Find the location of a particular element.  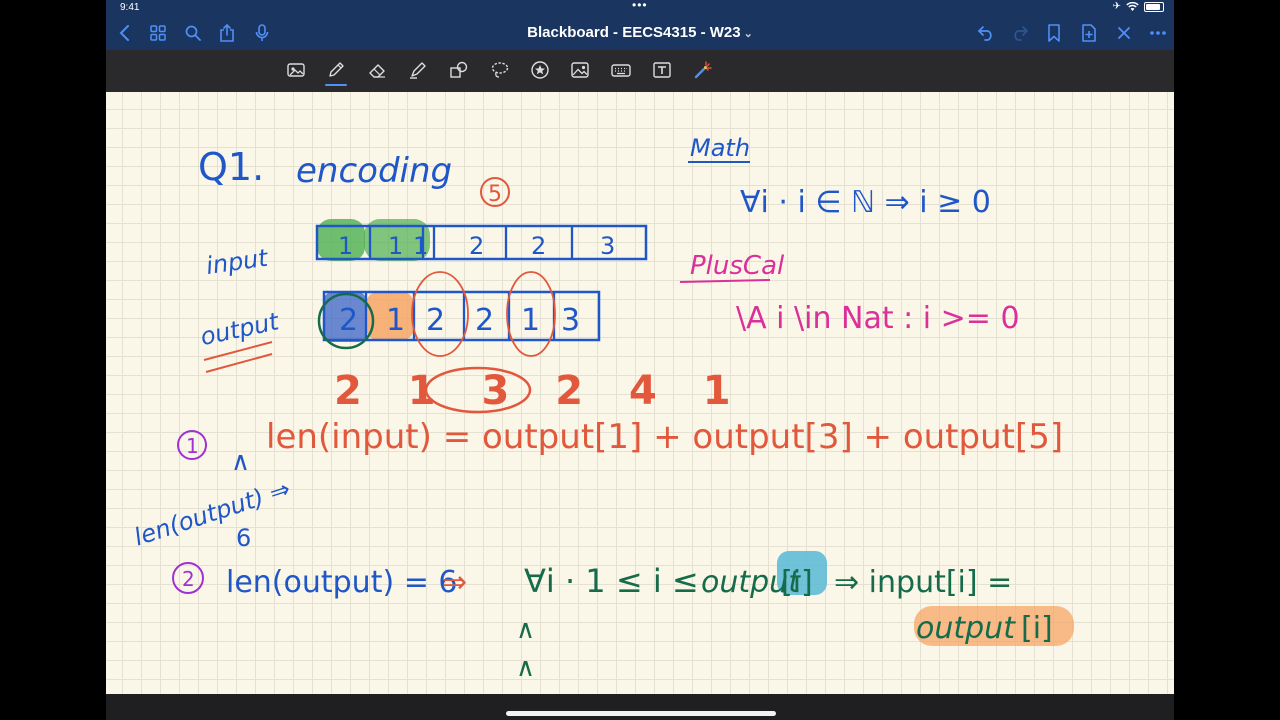

chevron-down-icon: ⌄ is located at coordinates (748, 34).